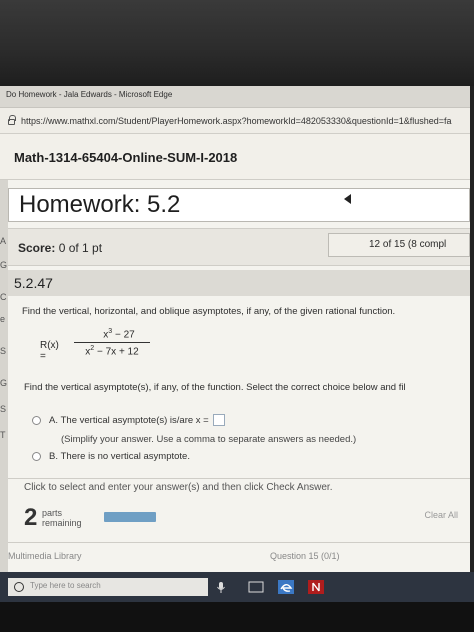  Describe the element at coordinates (45, 556) in the screenshot. I see `multimedia-library-link: Multimedia Library` at that location.